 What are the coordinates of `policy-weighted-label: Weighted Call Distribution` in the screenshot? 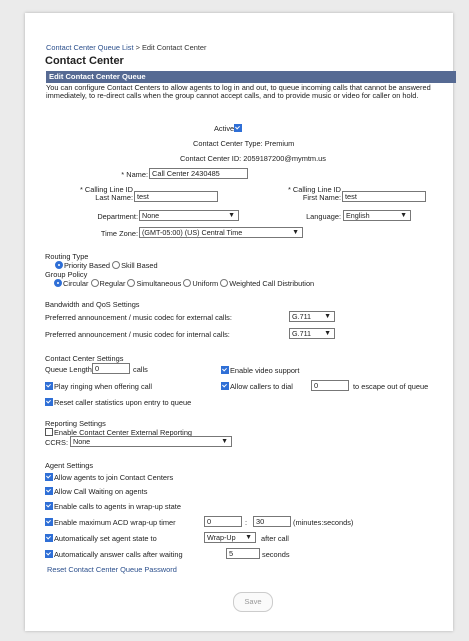 It's located at (272, 283).